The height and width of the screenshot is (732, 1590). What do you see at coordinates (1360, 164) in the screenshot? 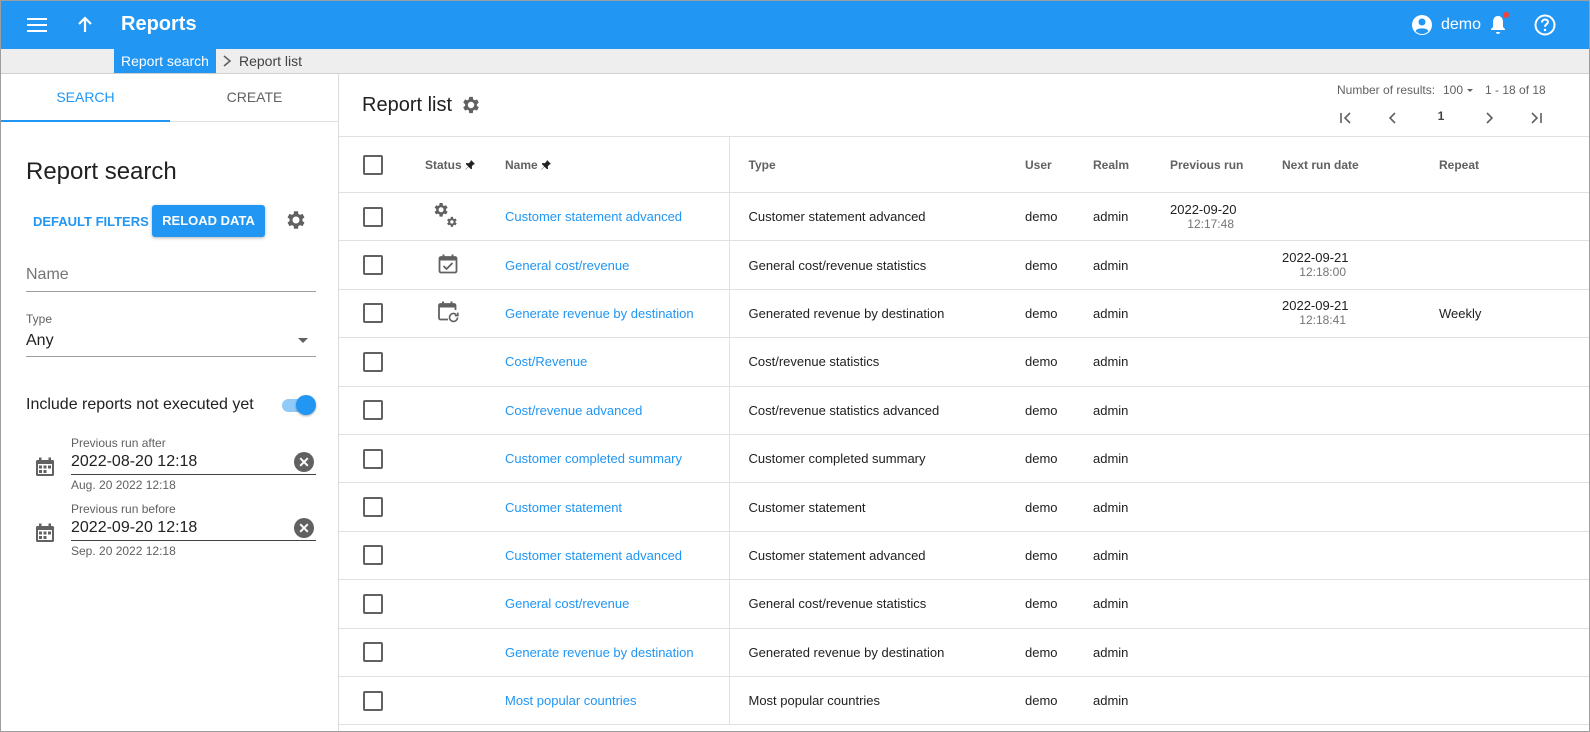
I see `header-next-run-date: Next run date` at bounding box center [1360, 164].